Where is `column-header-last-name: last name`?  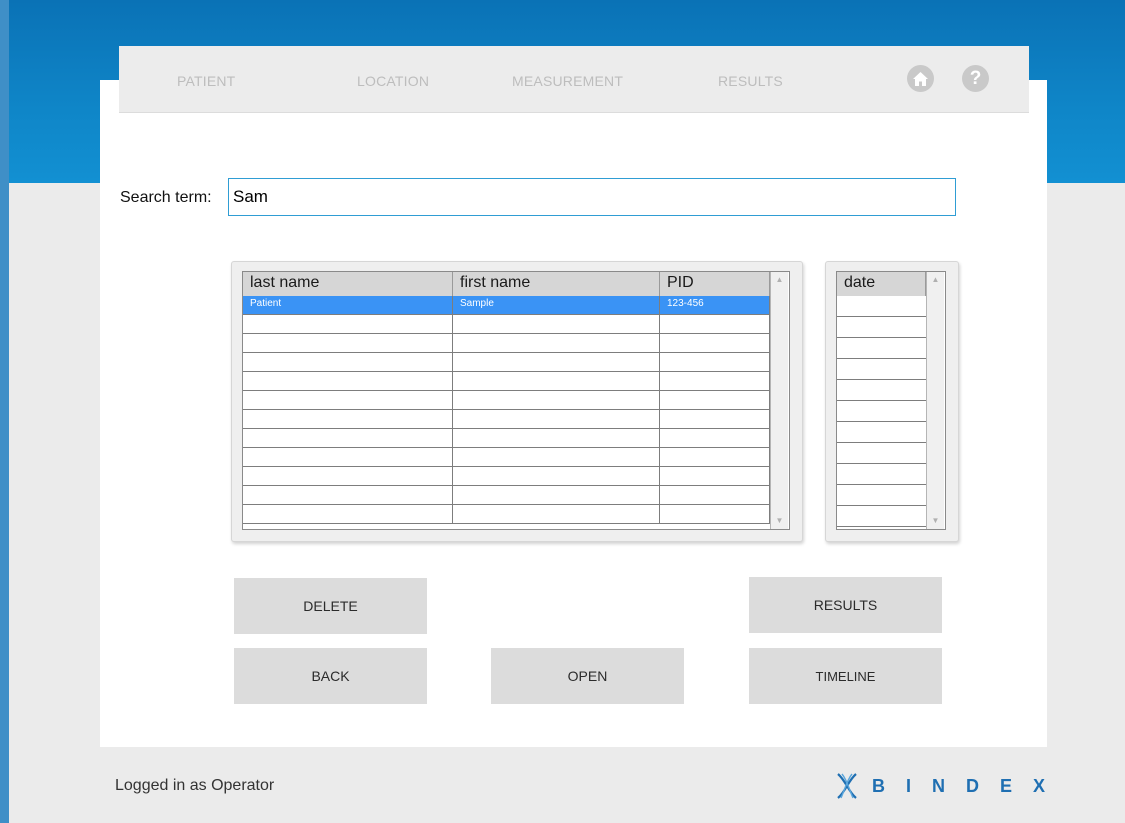
column-header-last-name: last name is located at coordinates (348, 284).